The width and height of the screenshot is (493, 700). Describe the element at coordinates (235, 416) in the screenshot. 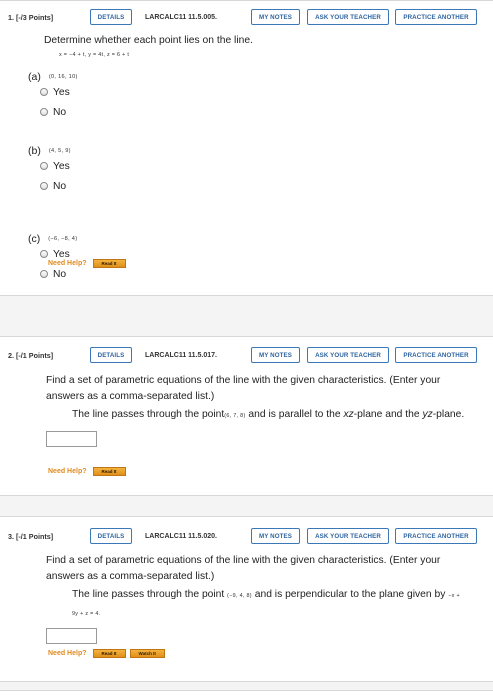

I see `given-point: (6, 7, 8)` at that location.